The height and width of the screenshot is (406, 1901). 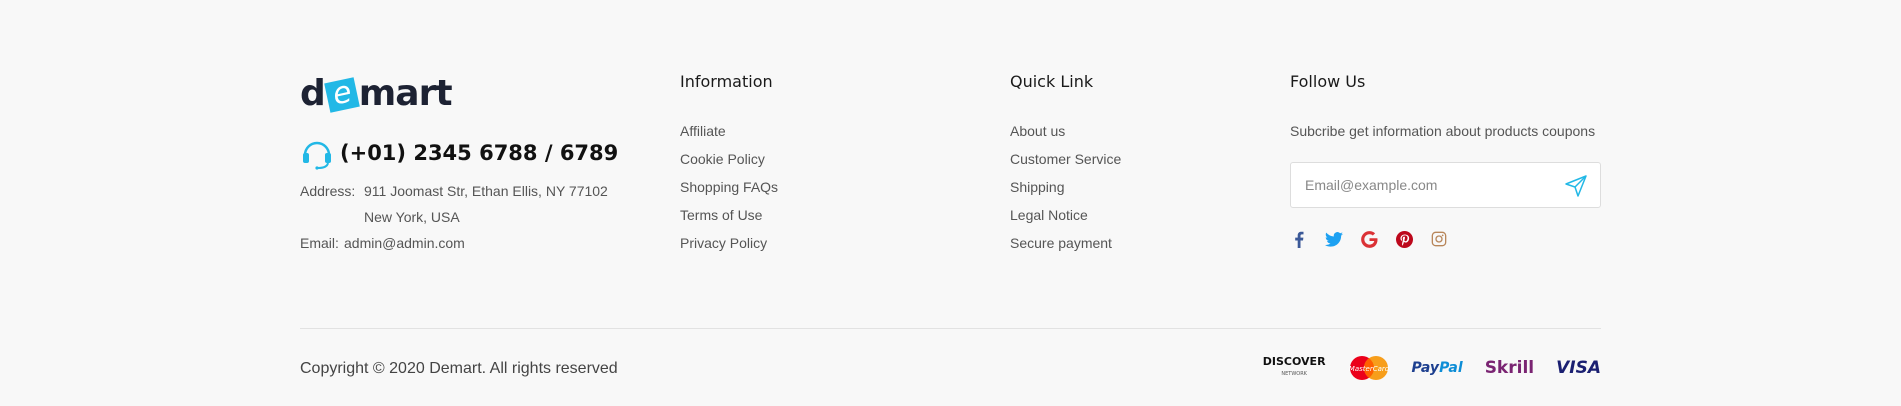 What do you see at coordinates (328, 191) in the screenshot?
I see `address-label: Address:` at bounding box center [328, 191].